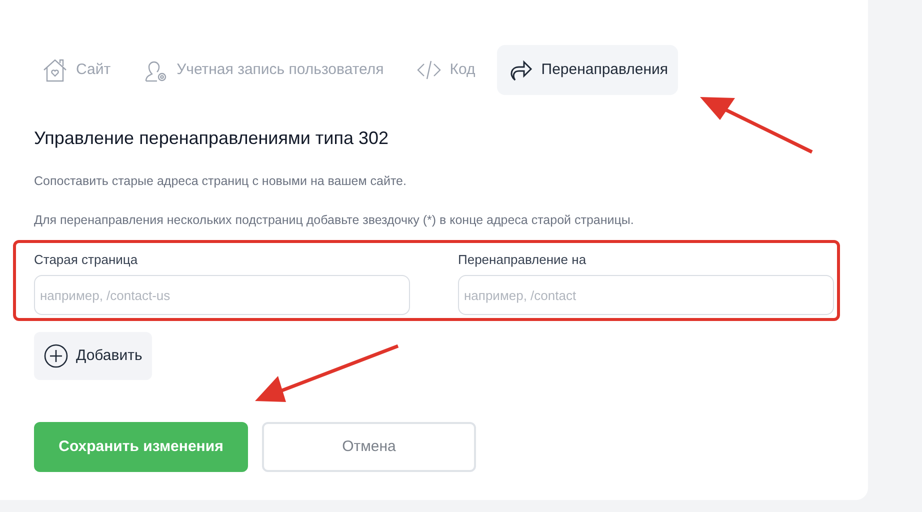 The image size is (922, 512). What do you see at coordinates (263, 70) in the screenshot?
I see `tab: Учетная запись пользователя` at bounding box center [263, 70].